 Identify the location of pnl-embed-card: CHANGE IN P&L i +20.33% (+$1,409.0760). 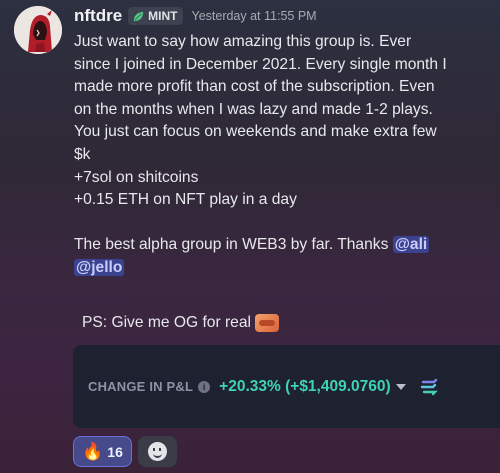
(286, 386).